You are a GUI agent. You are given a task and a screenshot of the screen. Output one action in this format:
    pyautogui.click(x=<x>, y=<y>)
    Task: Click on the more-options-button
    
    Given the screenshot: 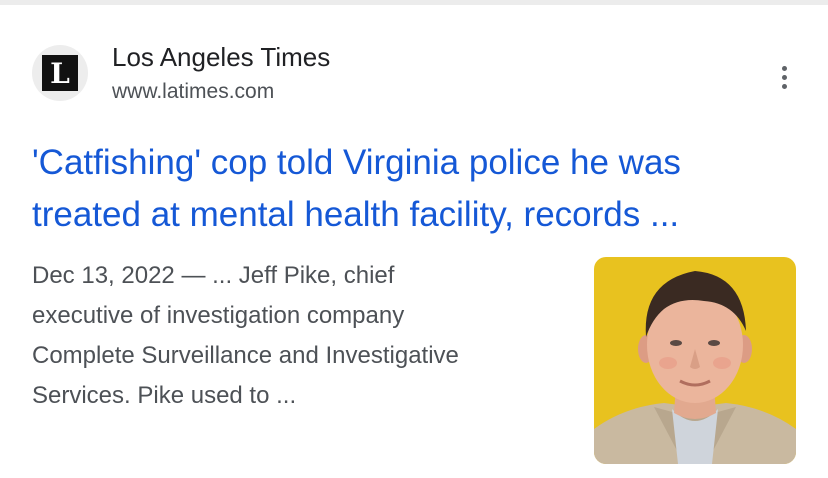 What is the action you would take?
    pyautogui.click(x=784, y=77)
    